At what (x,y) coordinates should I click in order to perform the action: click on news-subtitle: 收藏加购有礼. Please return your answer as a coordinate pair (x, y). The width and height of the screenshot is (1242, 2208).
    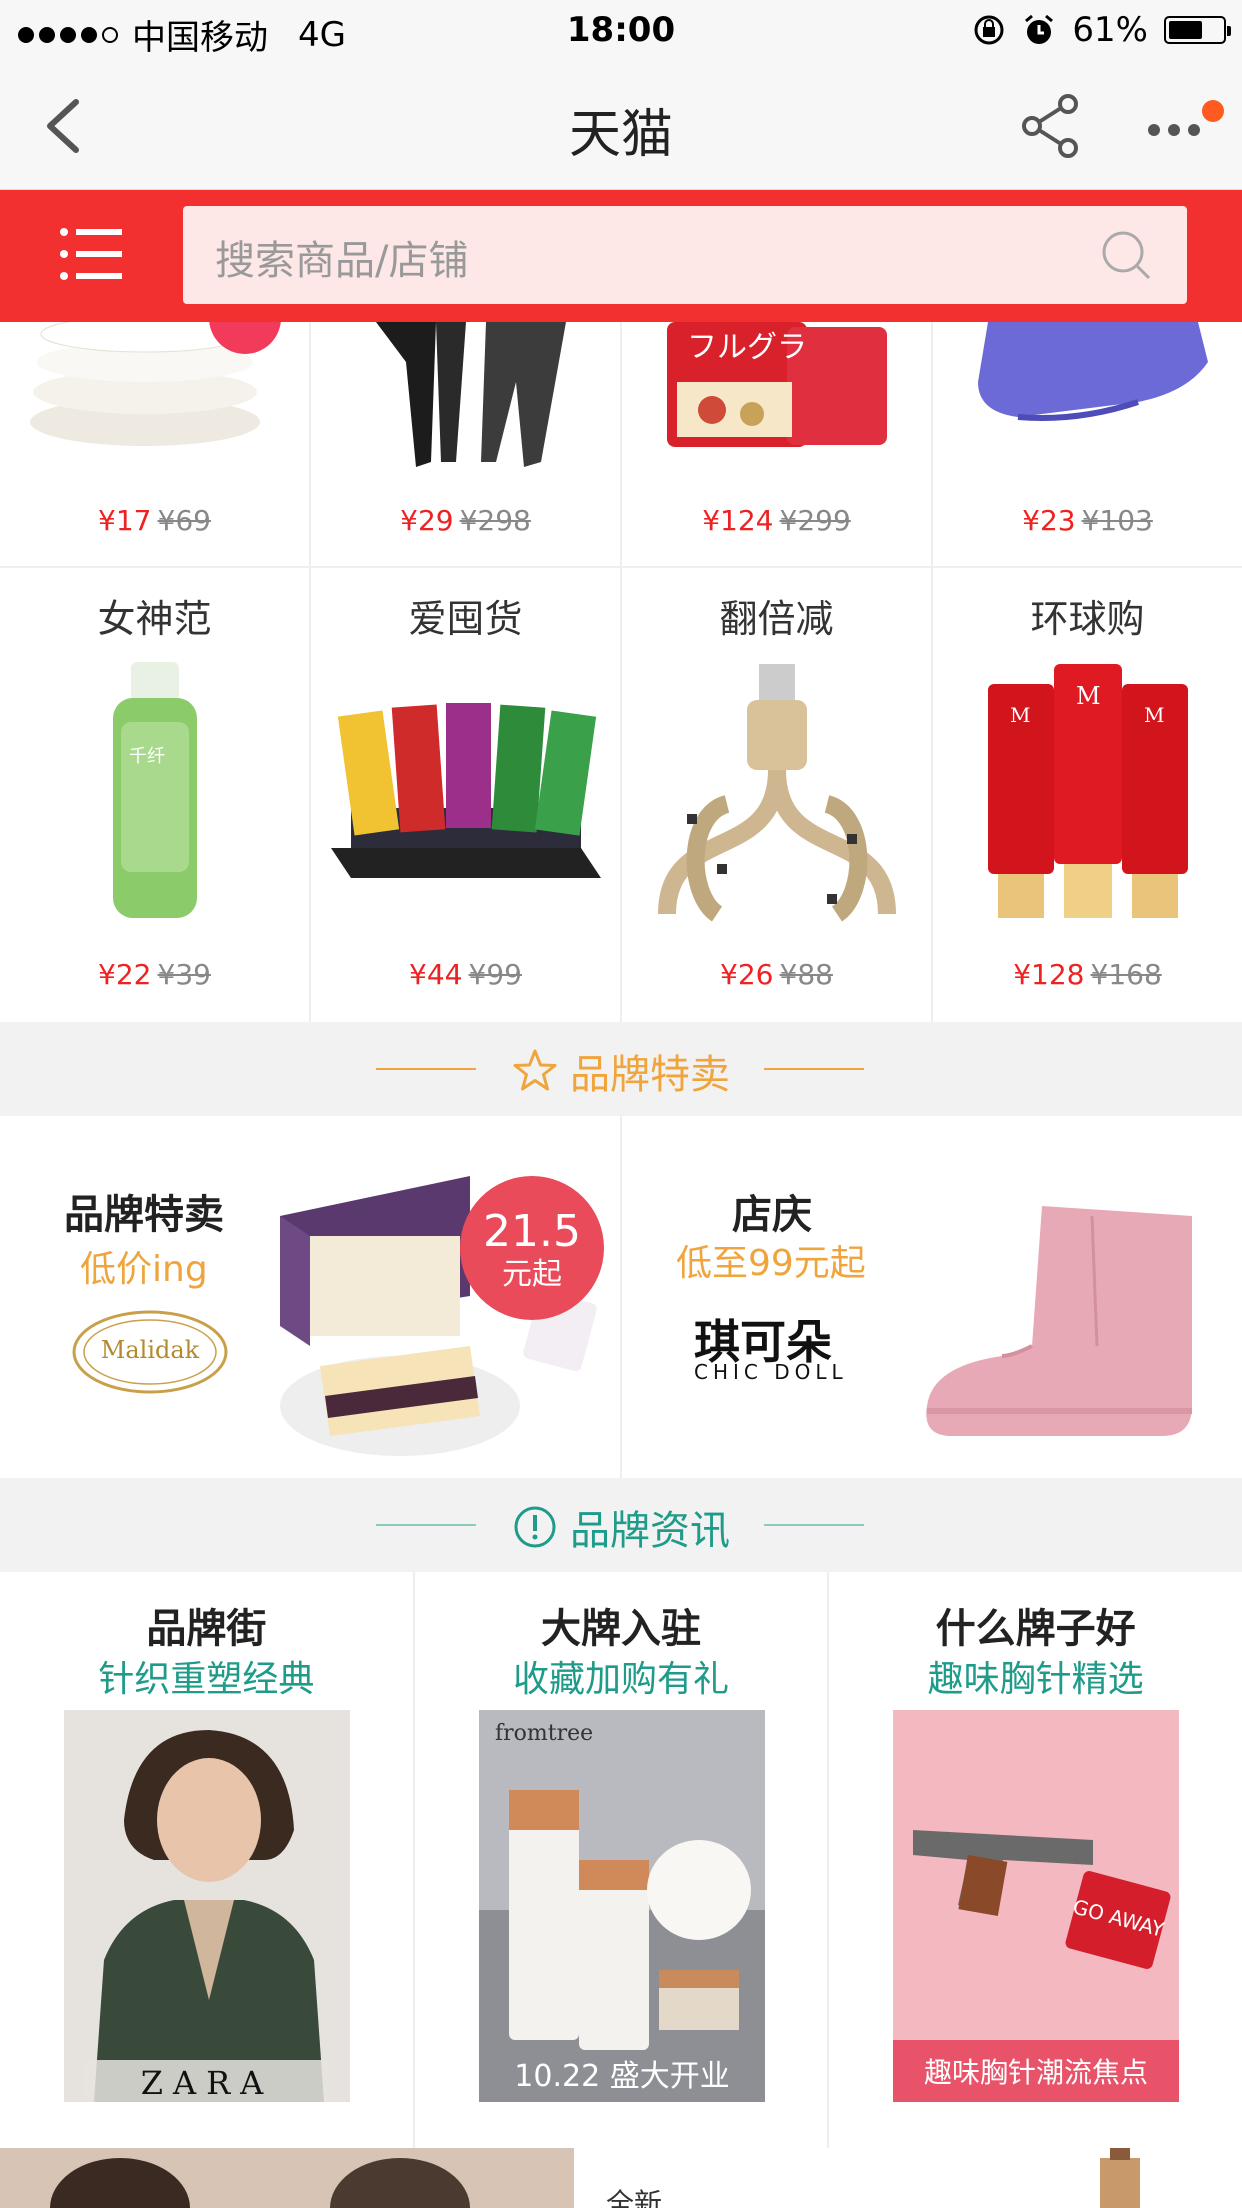
    Looking at the image, I should click on (621, 1679).